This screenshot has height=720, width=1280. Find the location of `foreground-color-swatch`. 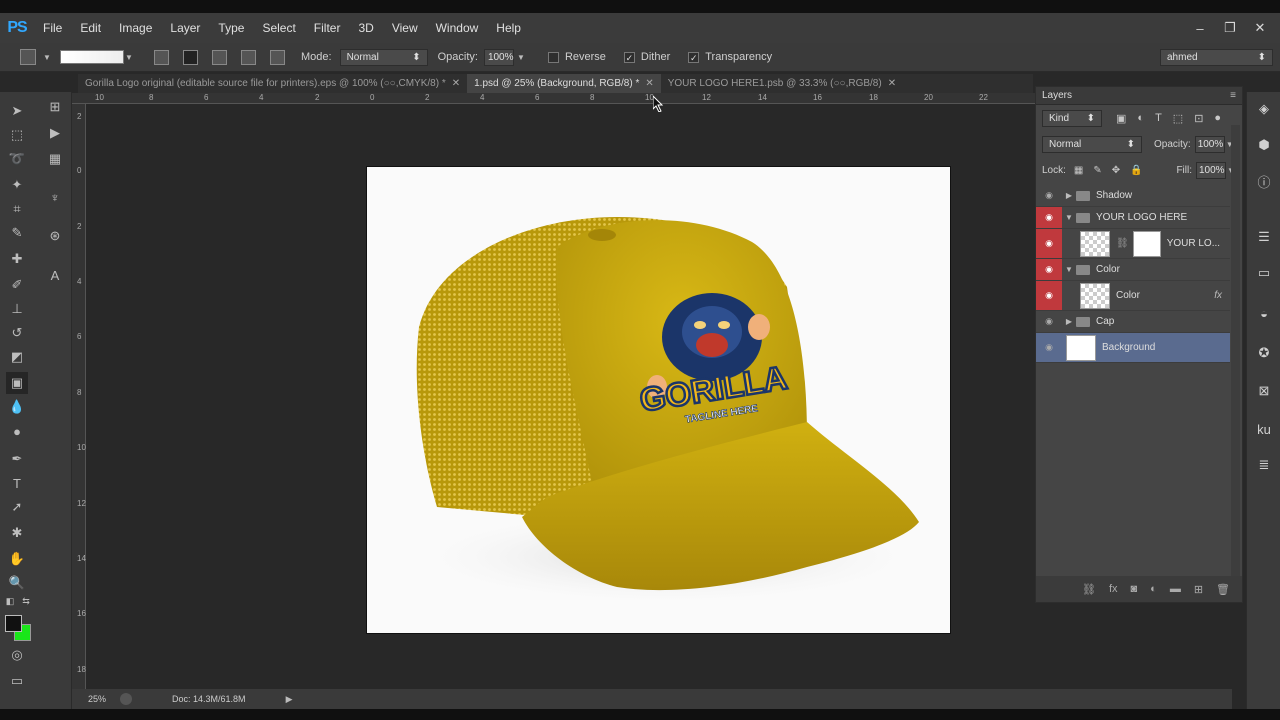

foreground-color-swatch is located at coordinates (13, 623).